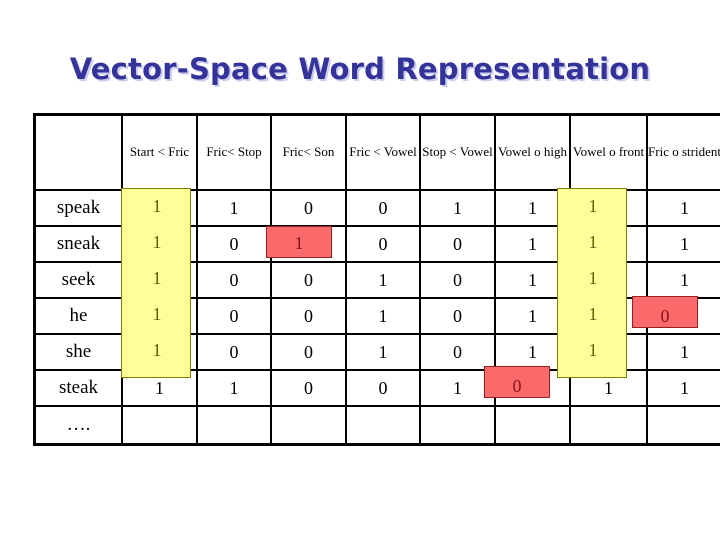 The height and width of the screenshot is (540, 720). What do you see at coordinates (457, 152) in the screenshot?
I see `column-header-stop-vowel: Stop < Vowel` at bounding box center [457, 152].